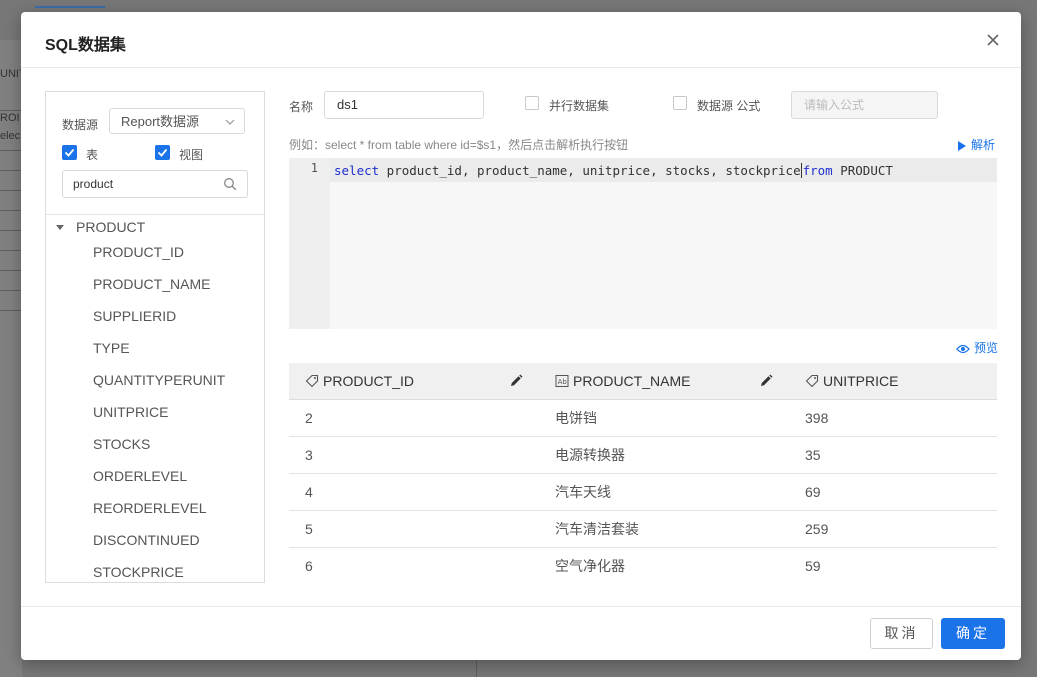 Image resolution: width=1037 pixels, height=677 pixels. Describe the element at coordinates (862, 170) in the screenshot. I see `sql-text: PRODUCT` at that location.